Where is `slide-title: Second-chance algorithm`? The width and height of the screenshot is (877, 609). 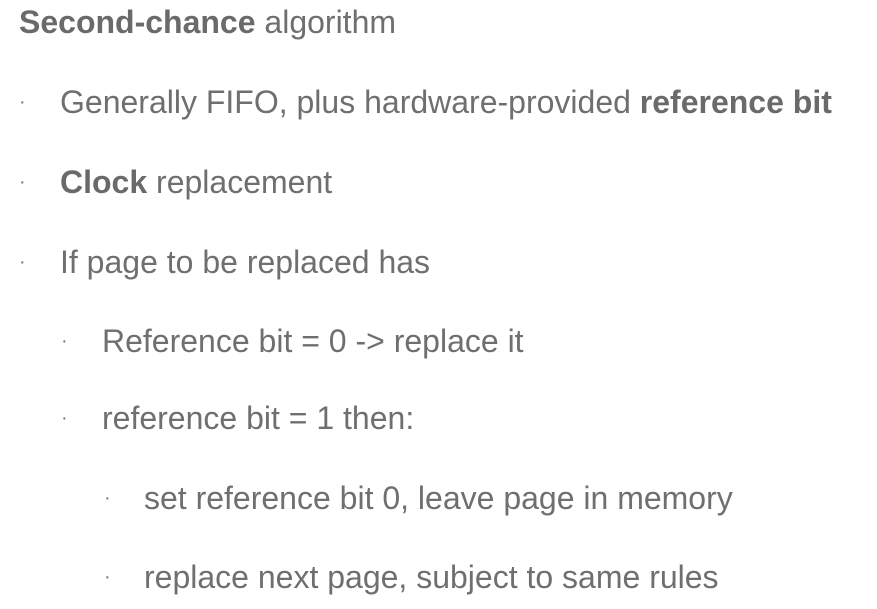 slide-title: Second-chance algorithm is located at coordinates (207, 22).